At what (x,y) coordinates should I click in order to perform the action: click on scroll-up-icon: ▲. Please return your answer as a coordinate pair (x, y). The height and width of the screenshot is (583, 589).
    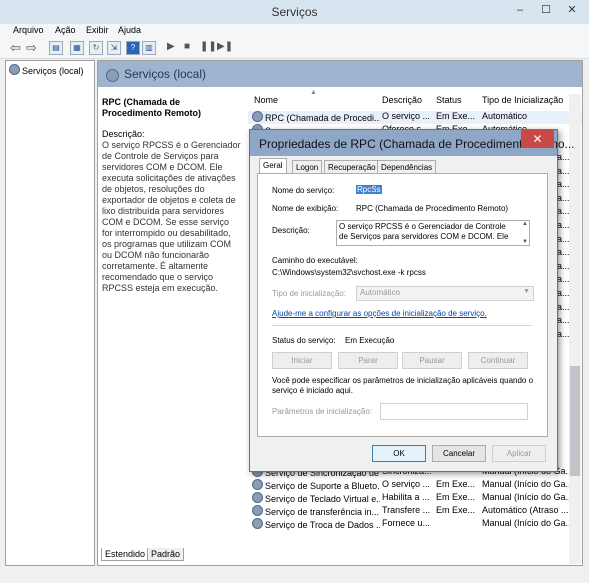
    Looking at the image, I should click on (525, 224).